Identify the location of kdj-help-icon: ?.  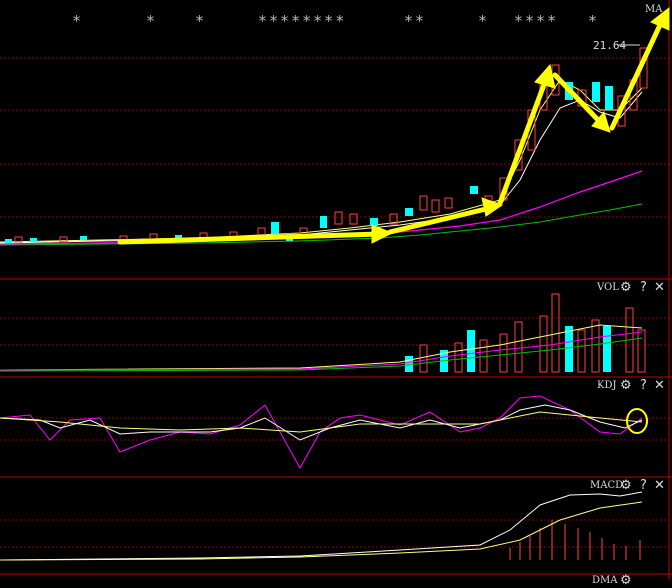
(643, 385).